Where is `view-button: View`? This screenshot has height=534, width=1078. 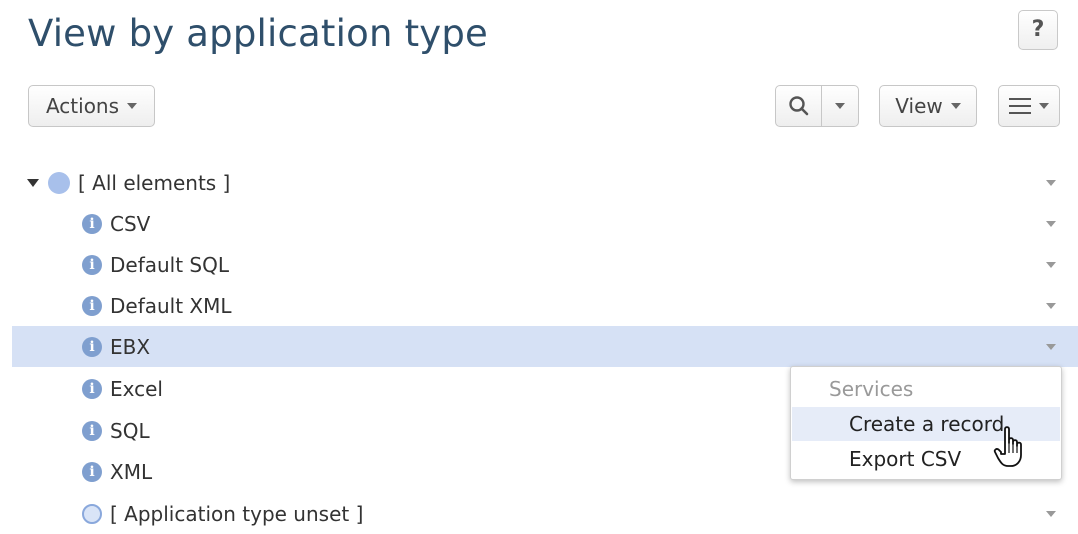
view-button: View is located at coordinates (928, 106).